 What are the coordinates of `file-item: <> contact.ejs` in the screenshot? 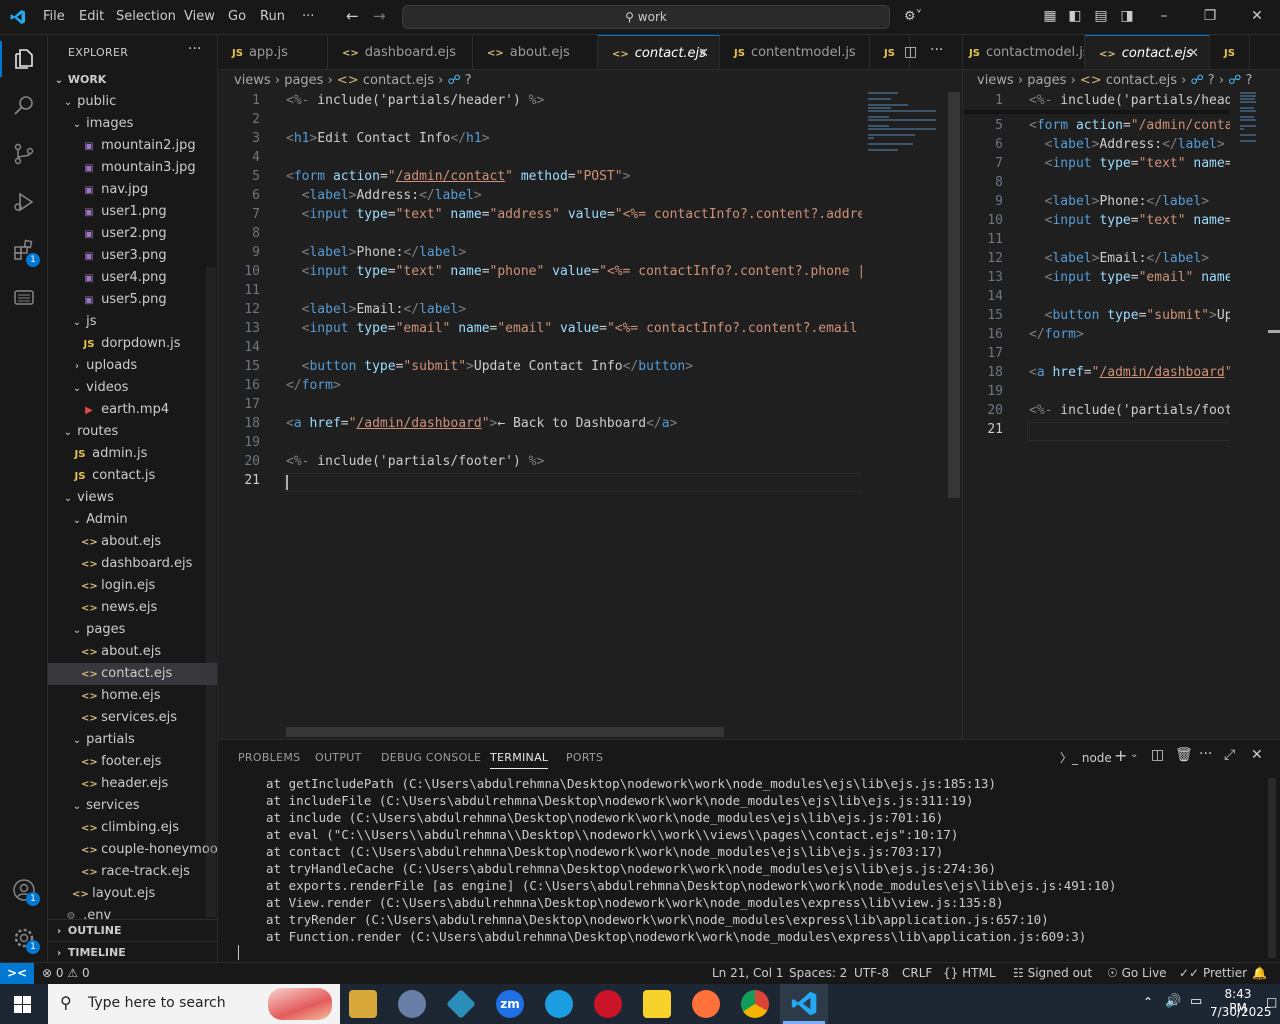 It's located at (132, 674).